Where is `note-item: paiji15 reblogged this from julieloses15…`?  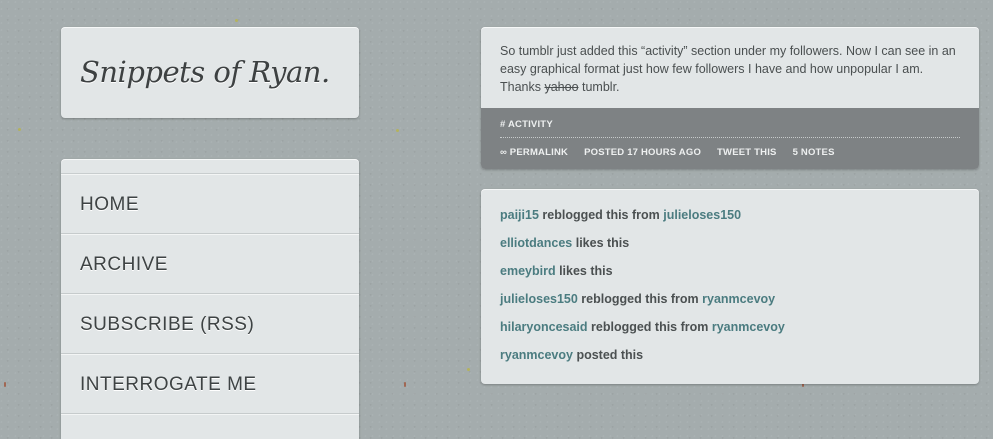
note-item: paiji15 reblogged this from julieloses15… is located at coordinates (642, 222).